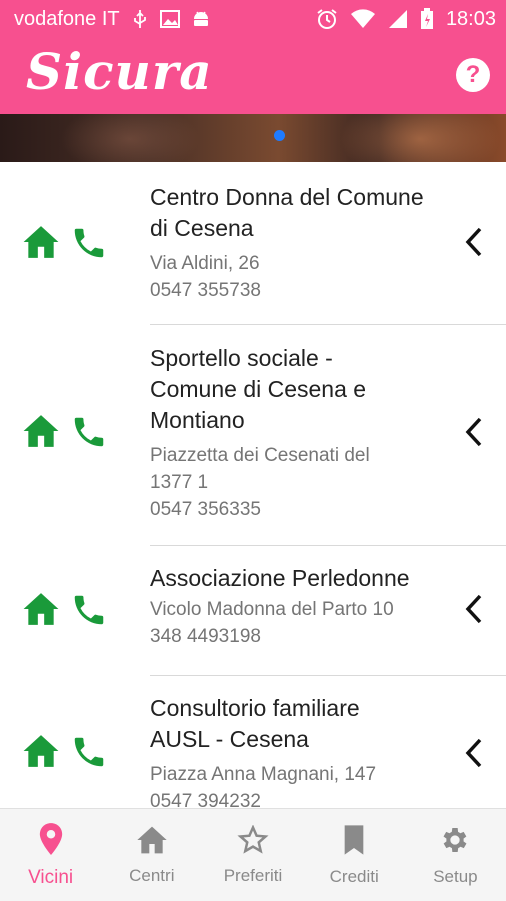 The height and width of the screenshot is (901, 506). Describe the element at coordinates (279, 135) in the screenshot. I see `page-indicator-dot` at that location.